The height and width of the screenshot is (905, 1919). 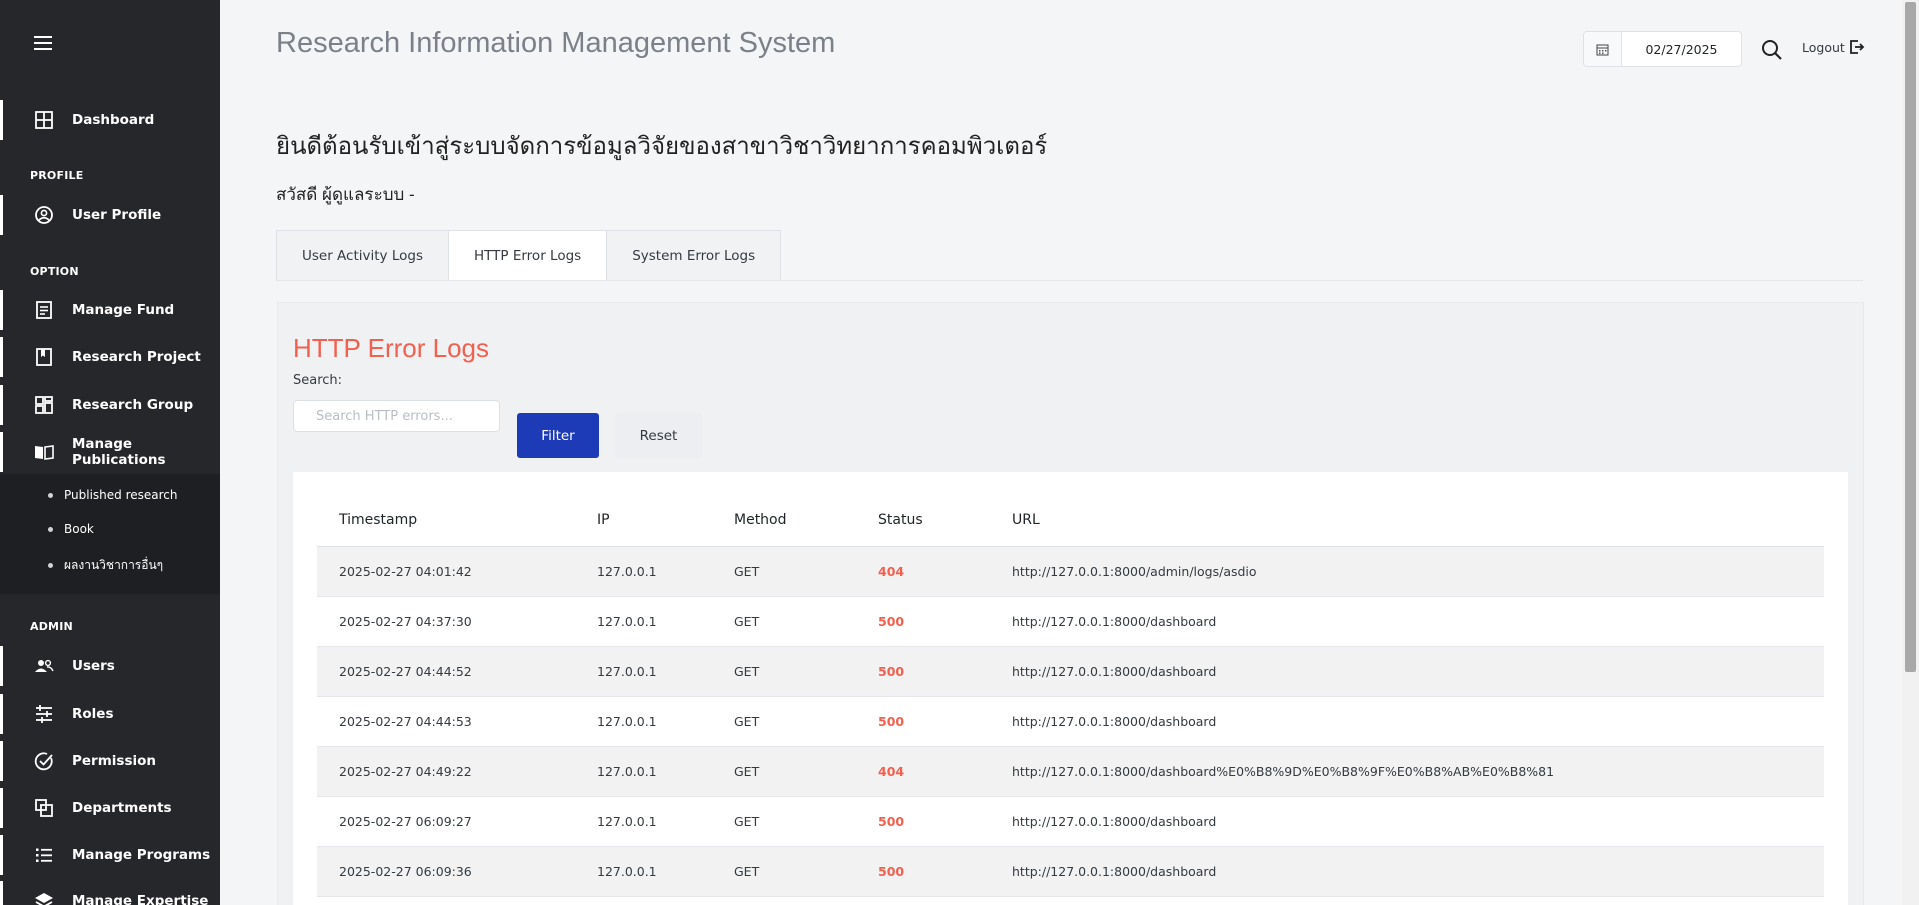 I want to click on section-title-profile: PROFILE, so click(x=57, y=175).